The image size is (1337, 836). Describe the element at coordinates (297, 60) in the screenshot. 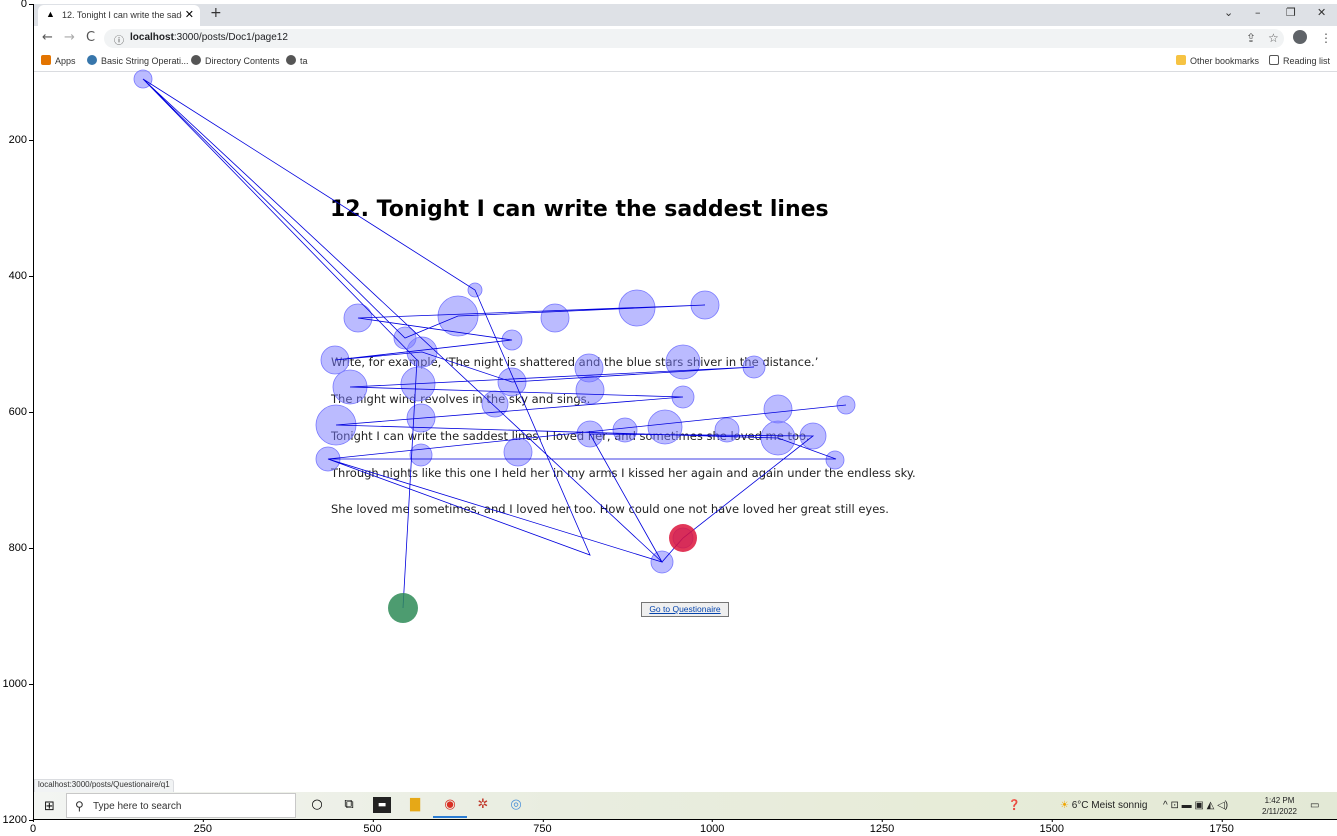

I see `bookmark-ta: ta` at that location.